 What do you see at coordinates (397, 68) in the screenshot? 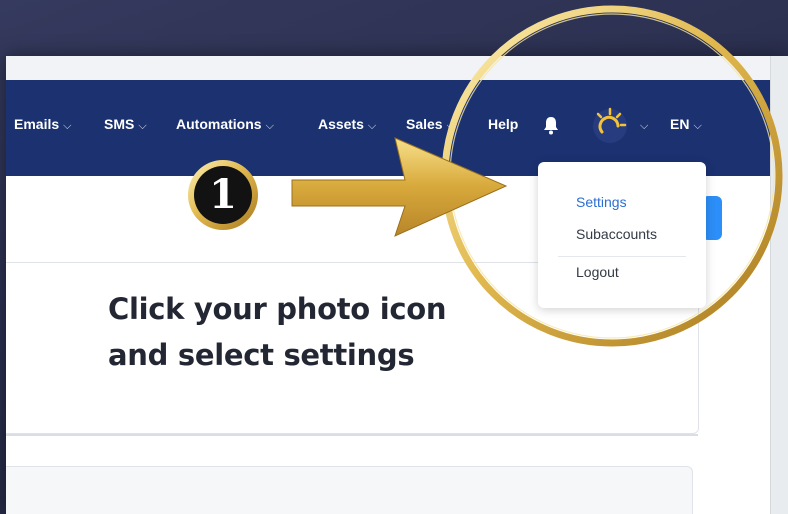
I see `top-strip` at bounding box center [397, 68].